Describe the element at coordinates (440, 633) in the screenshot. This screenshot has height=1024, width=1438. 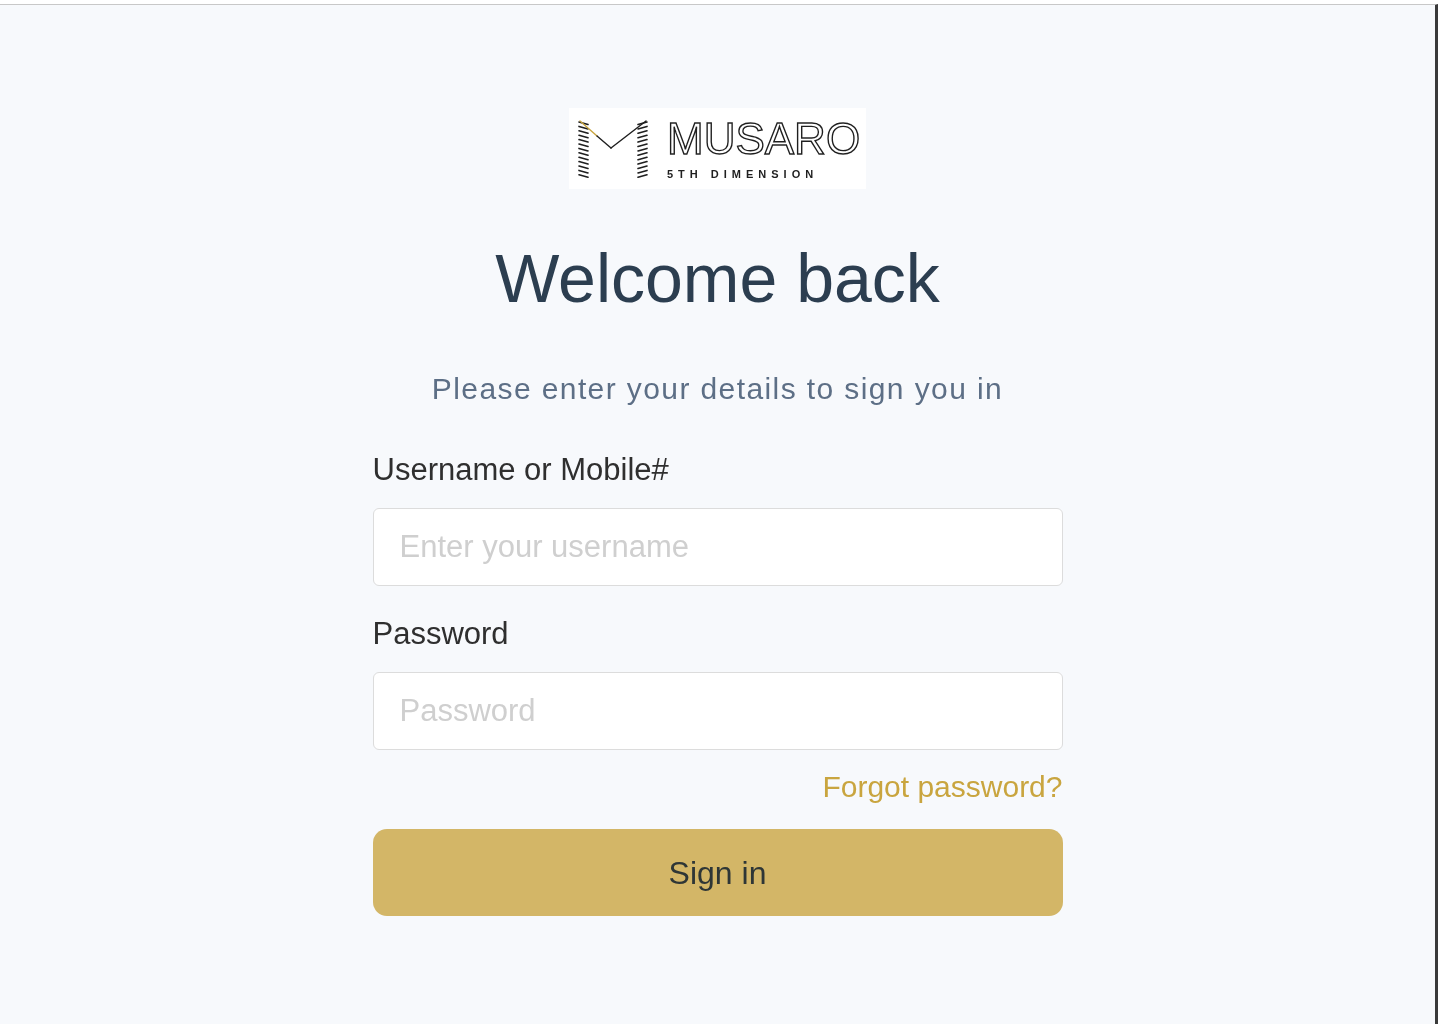
I see `field-label: Password` at that location.